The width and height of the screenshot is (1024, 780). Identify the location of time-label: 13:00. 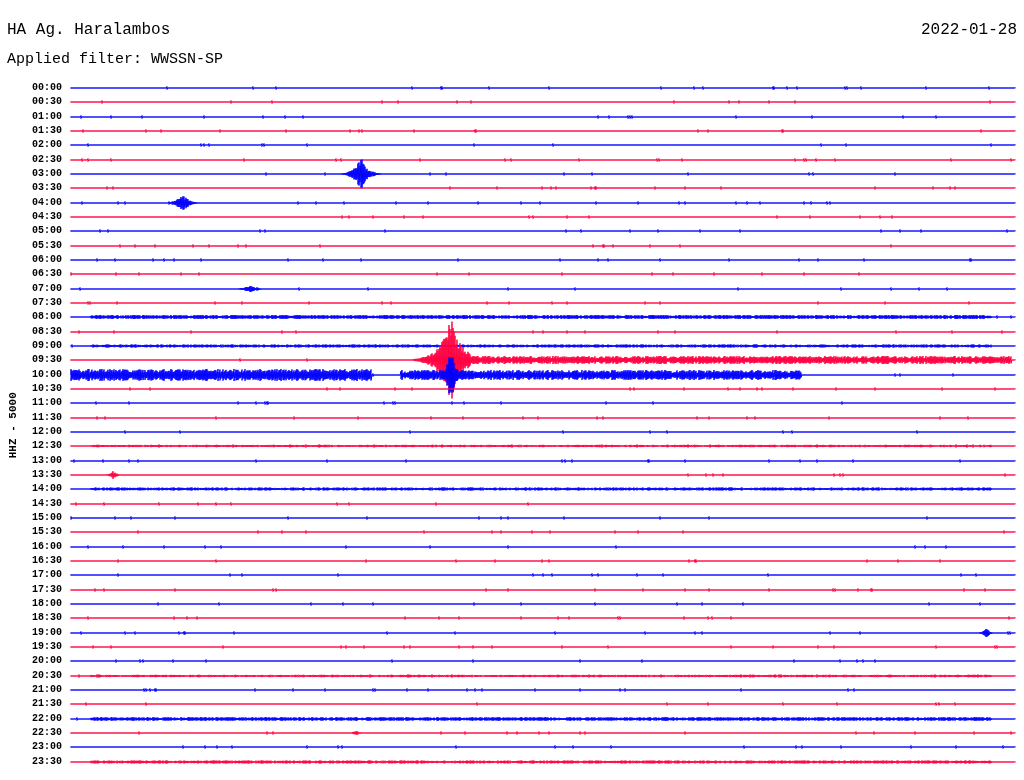
(46, 460).